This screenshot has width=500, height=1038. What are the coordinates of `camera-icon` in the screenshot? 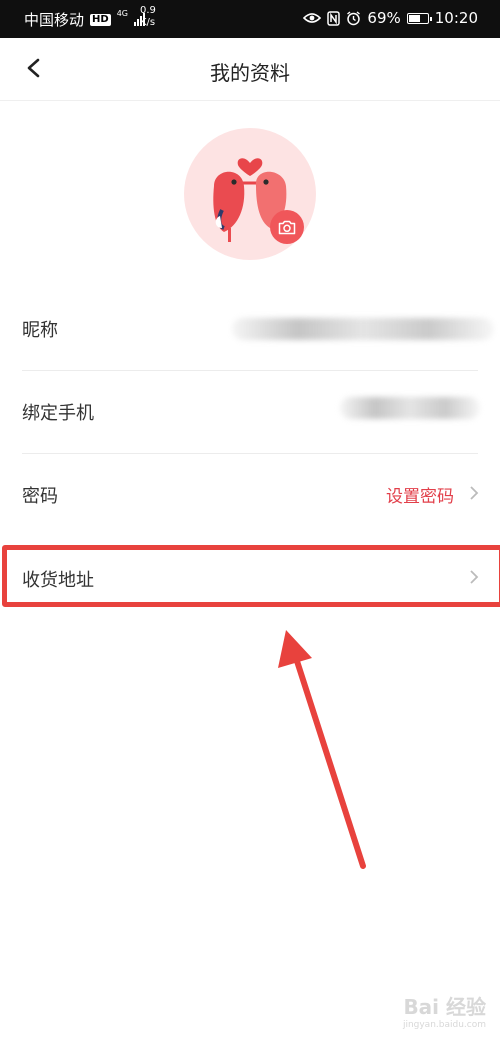 It's located at (287, 227).